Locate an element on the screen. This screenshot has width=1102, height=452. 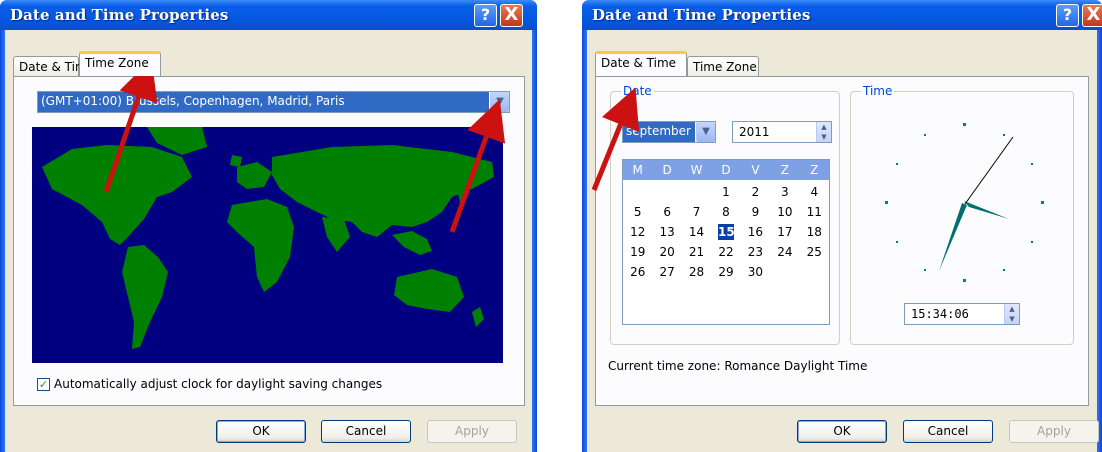
calendar-day: 13 is located at coordinates (666, 232).